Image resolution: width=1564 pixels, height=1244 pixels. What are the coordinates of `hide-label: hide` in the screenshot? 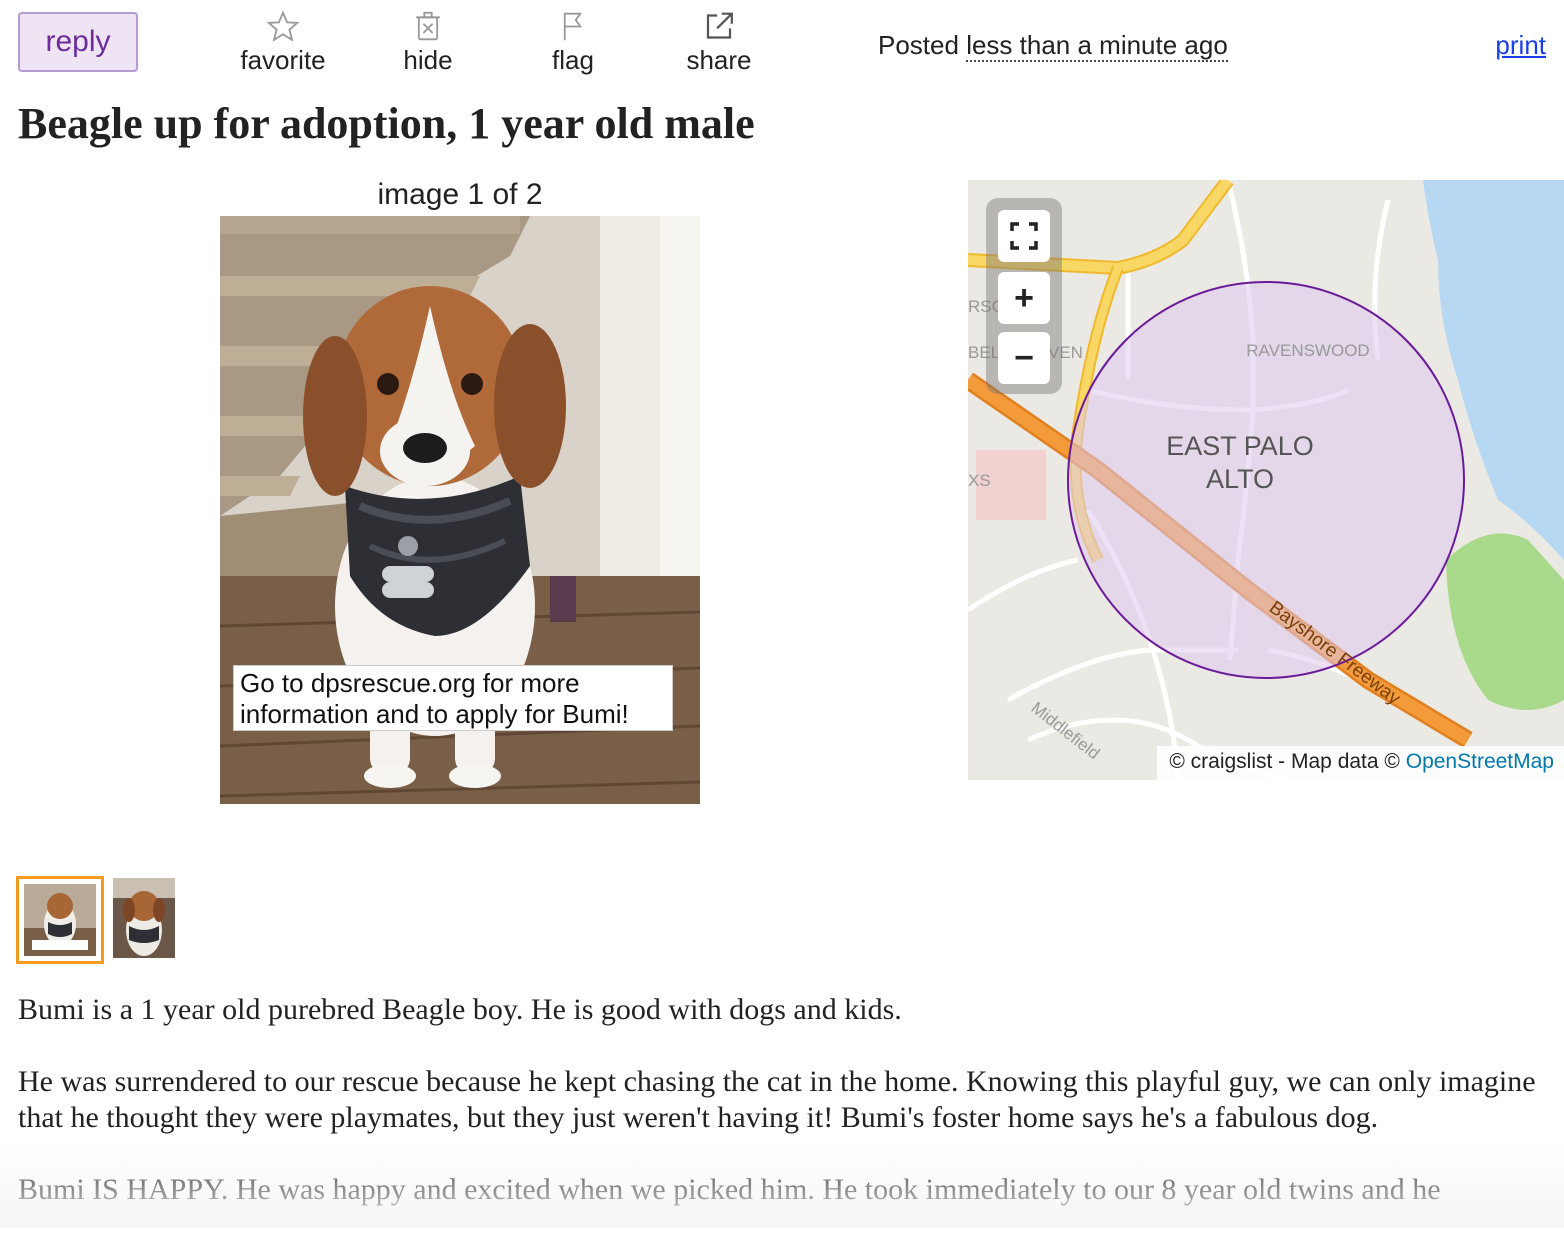 It's located at (428, 60).